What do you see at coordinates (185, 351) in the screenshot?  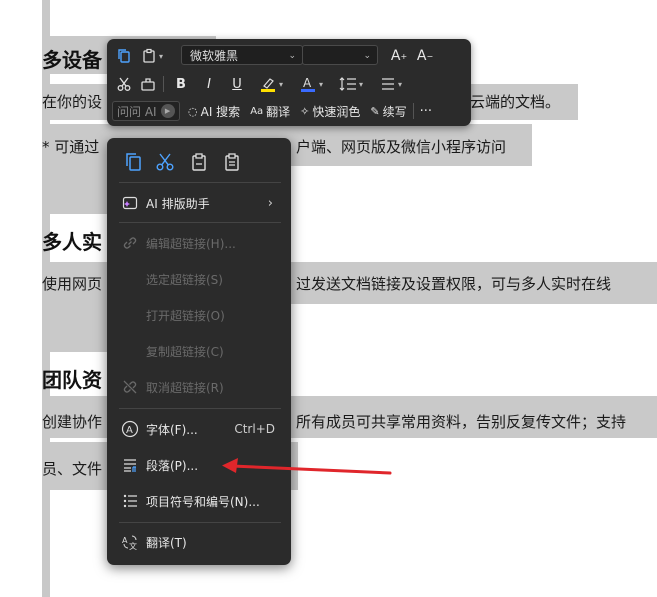 I see `menu-item-label: 复制超链接(C)` at bounding box center [185, 351].